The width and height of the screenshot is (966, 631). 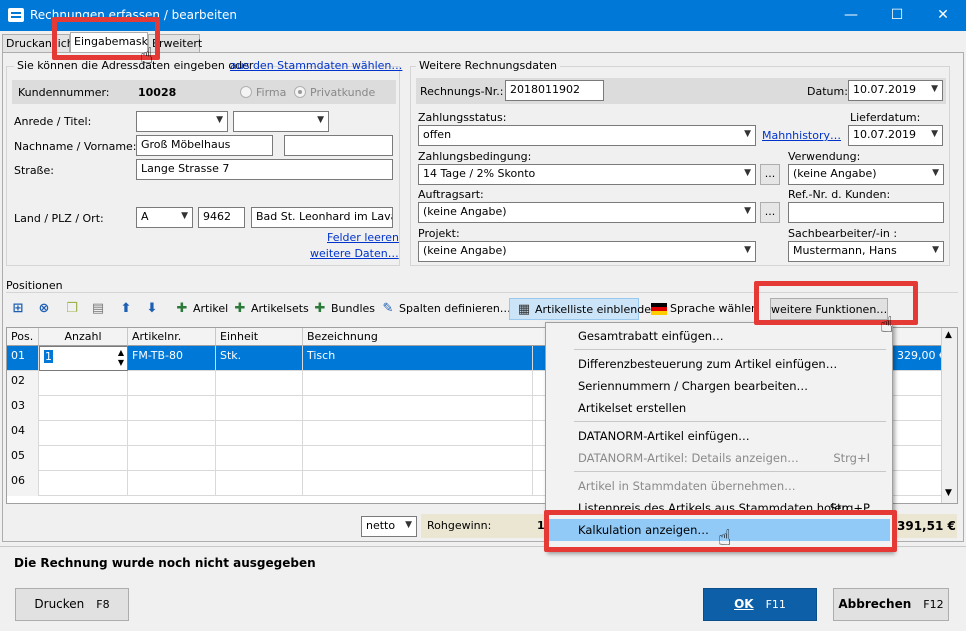 I want to click on netto-select: netto ▼, so click(x=389, y=526).